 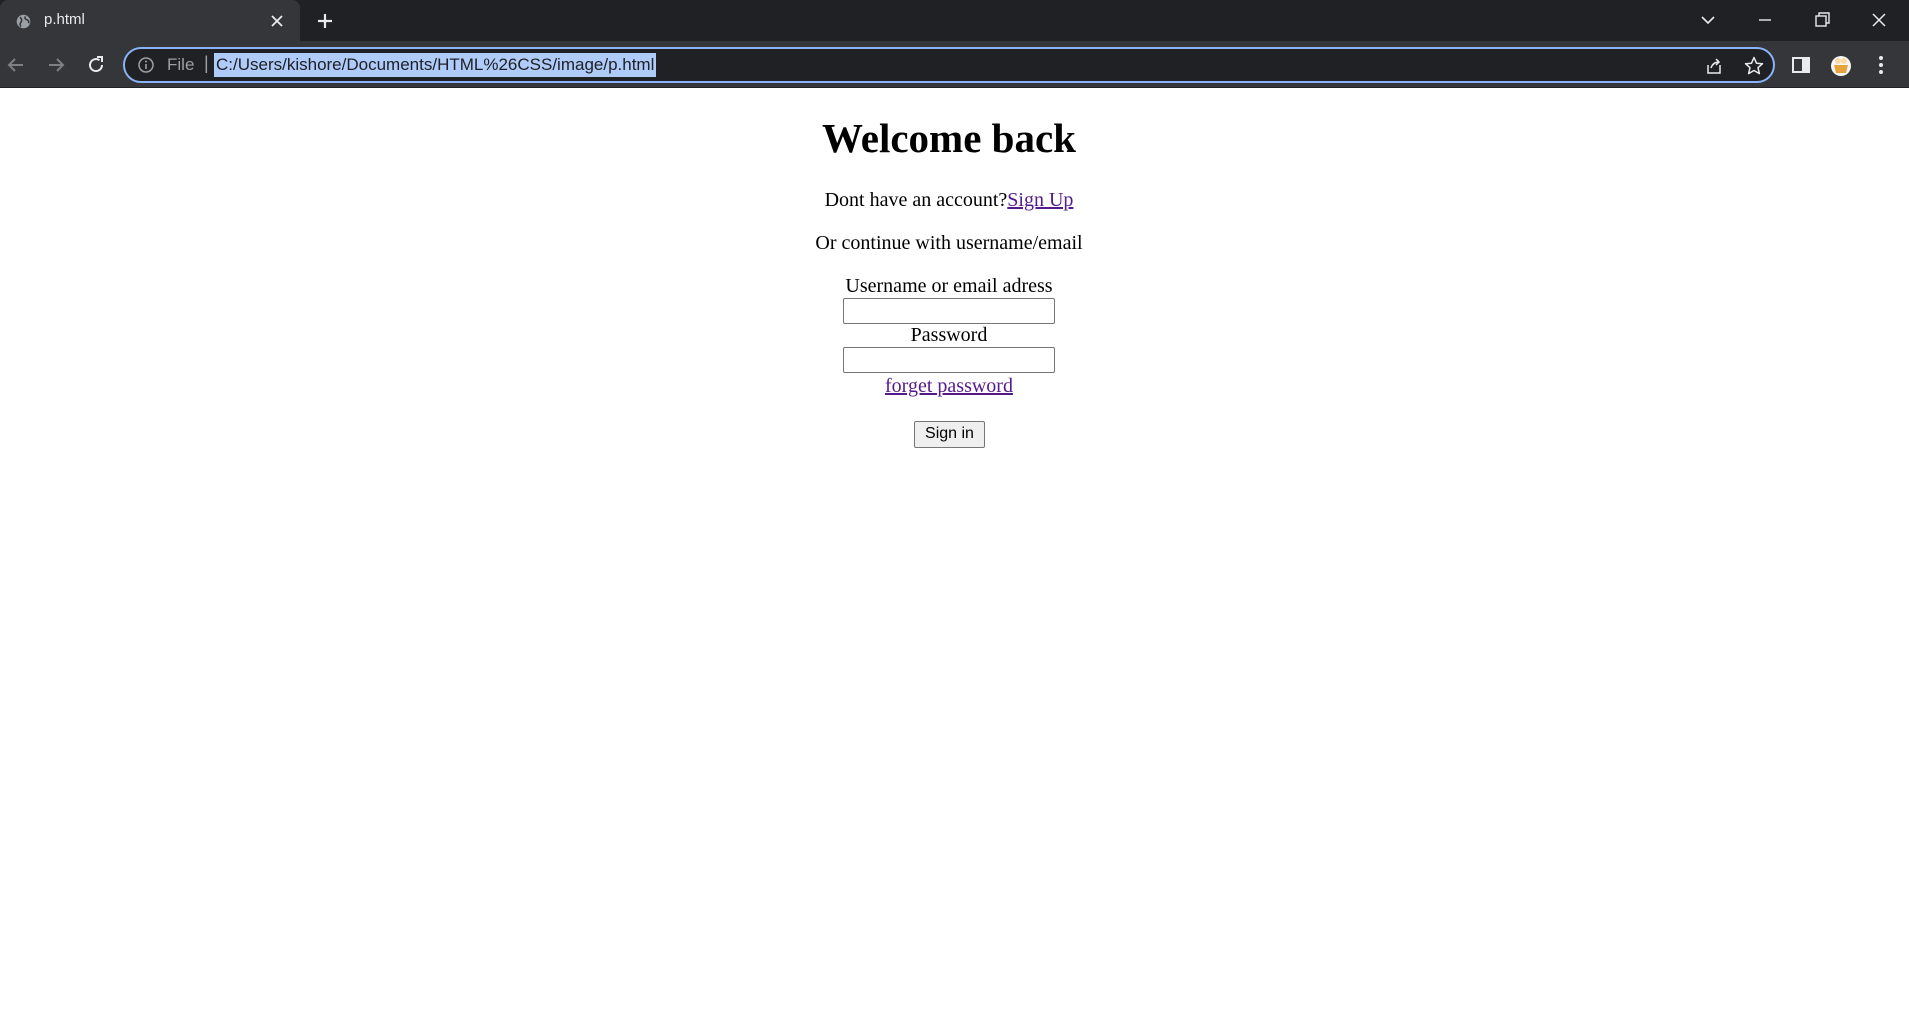 What do you see at coordinates (1765, 20) in the screenshot?
I see `minimize-icon` at bounding box center [1765, 20].